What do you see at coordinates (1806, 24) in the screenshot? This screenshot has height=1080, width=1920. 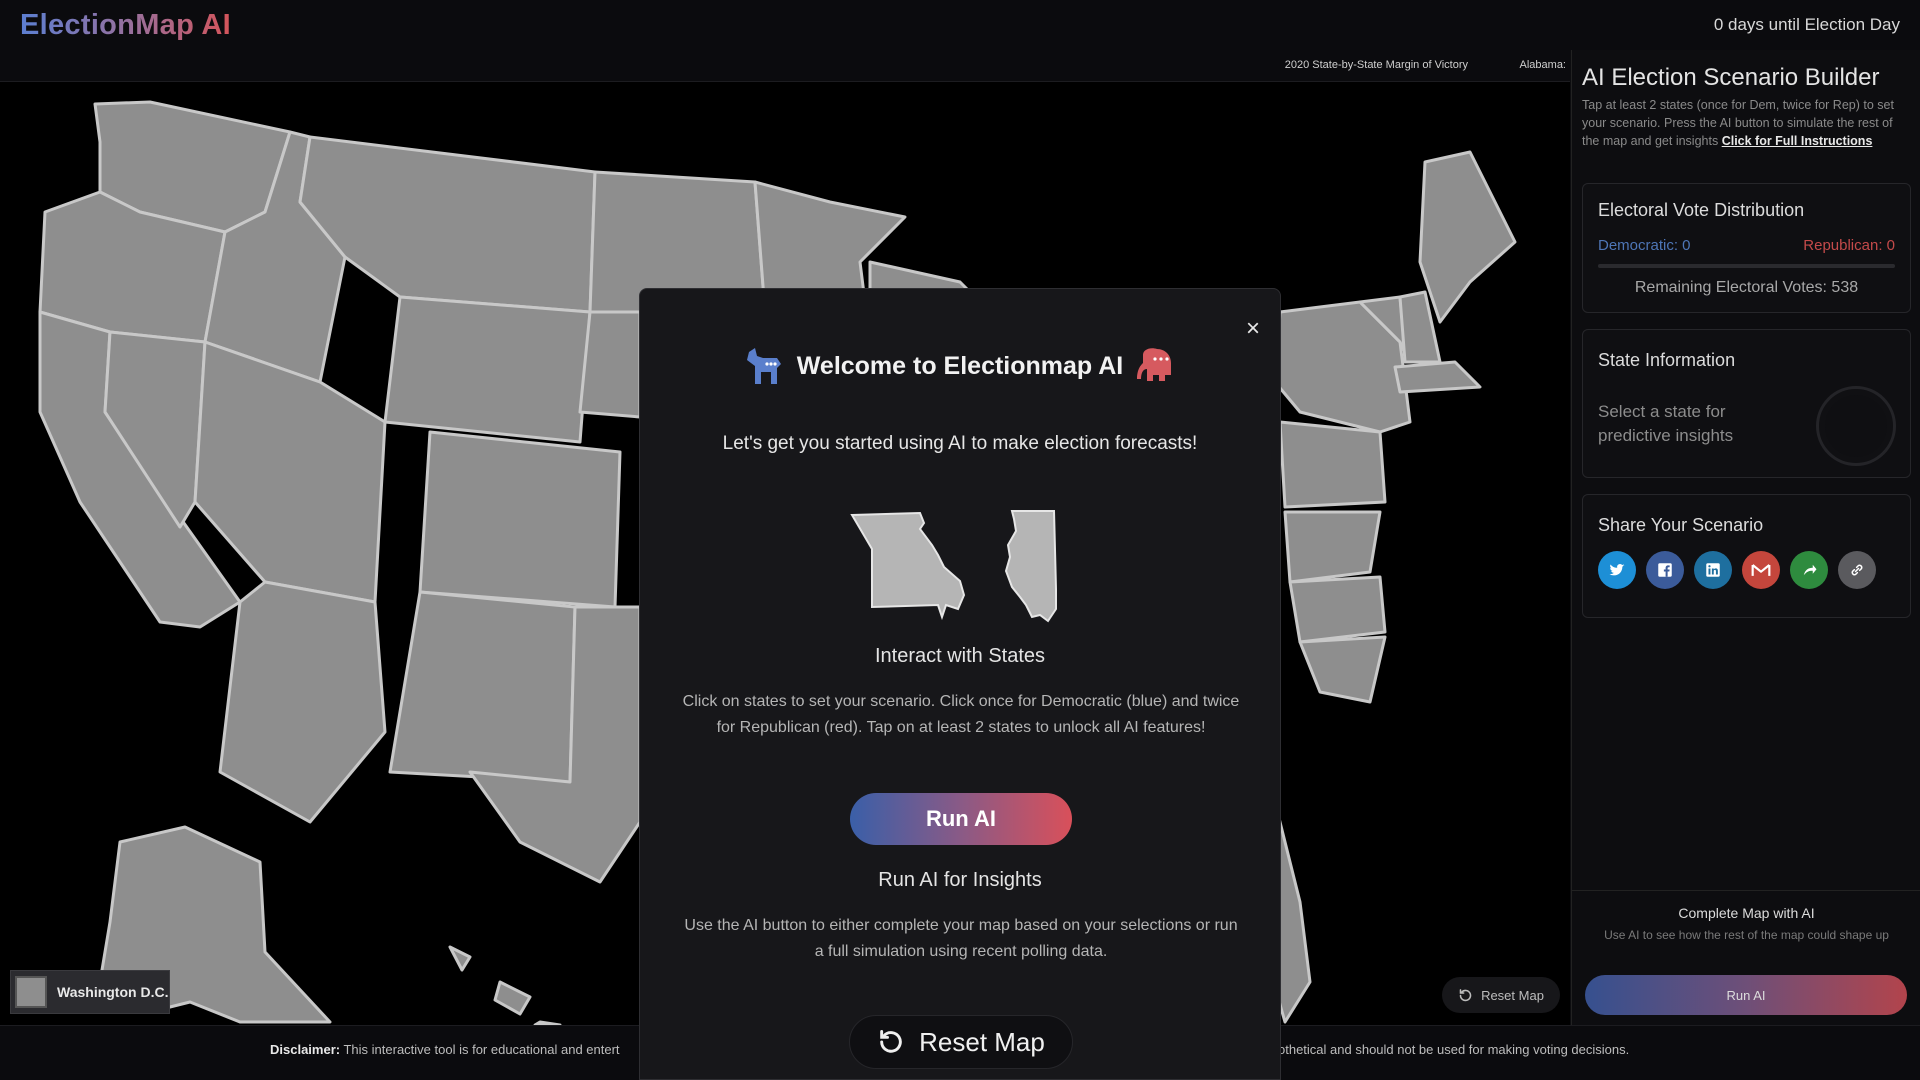 I see `election-countdown: 0 days until Election Day` at bounding box center [1806, 24].